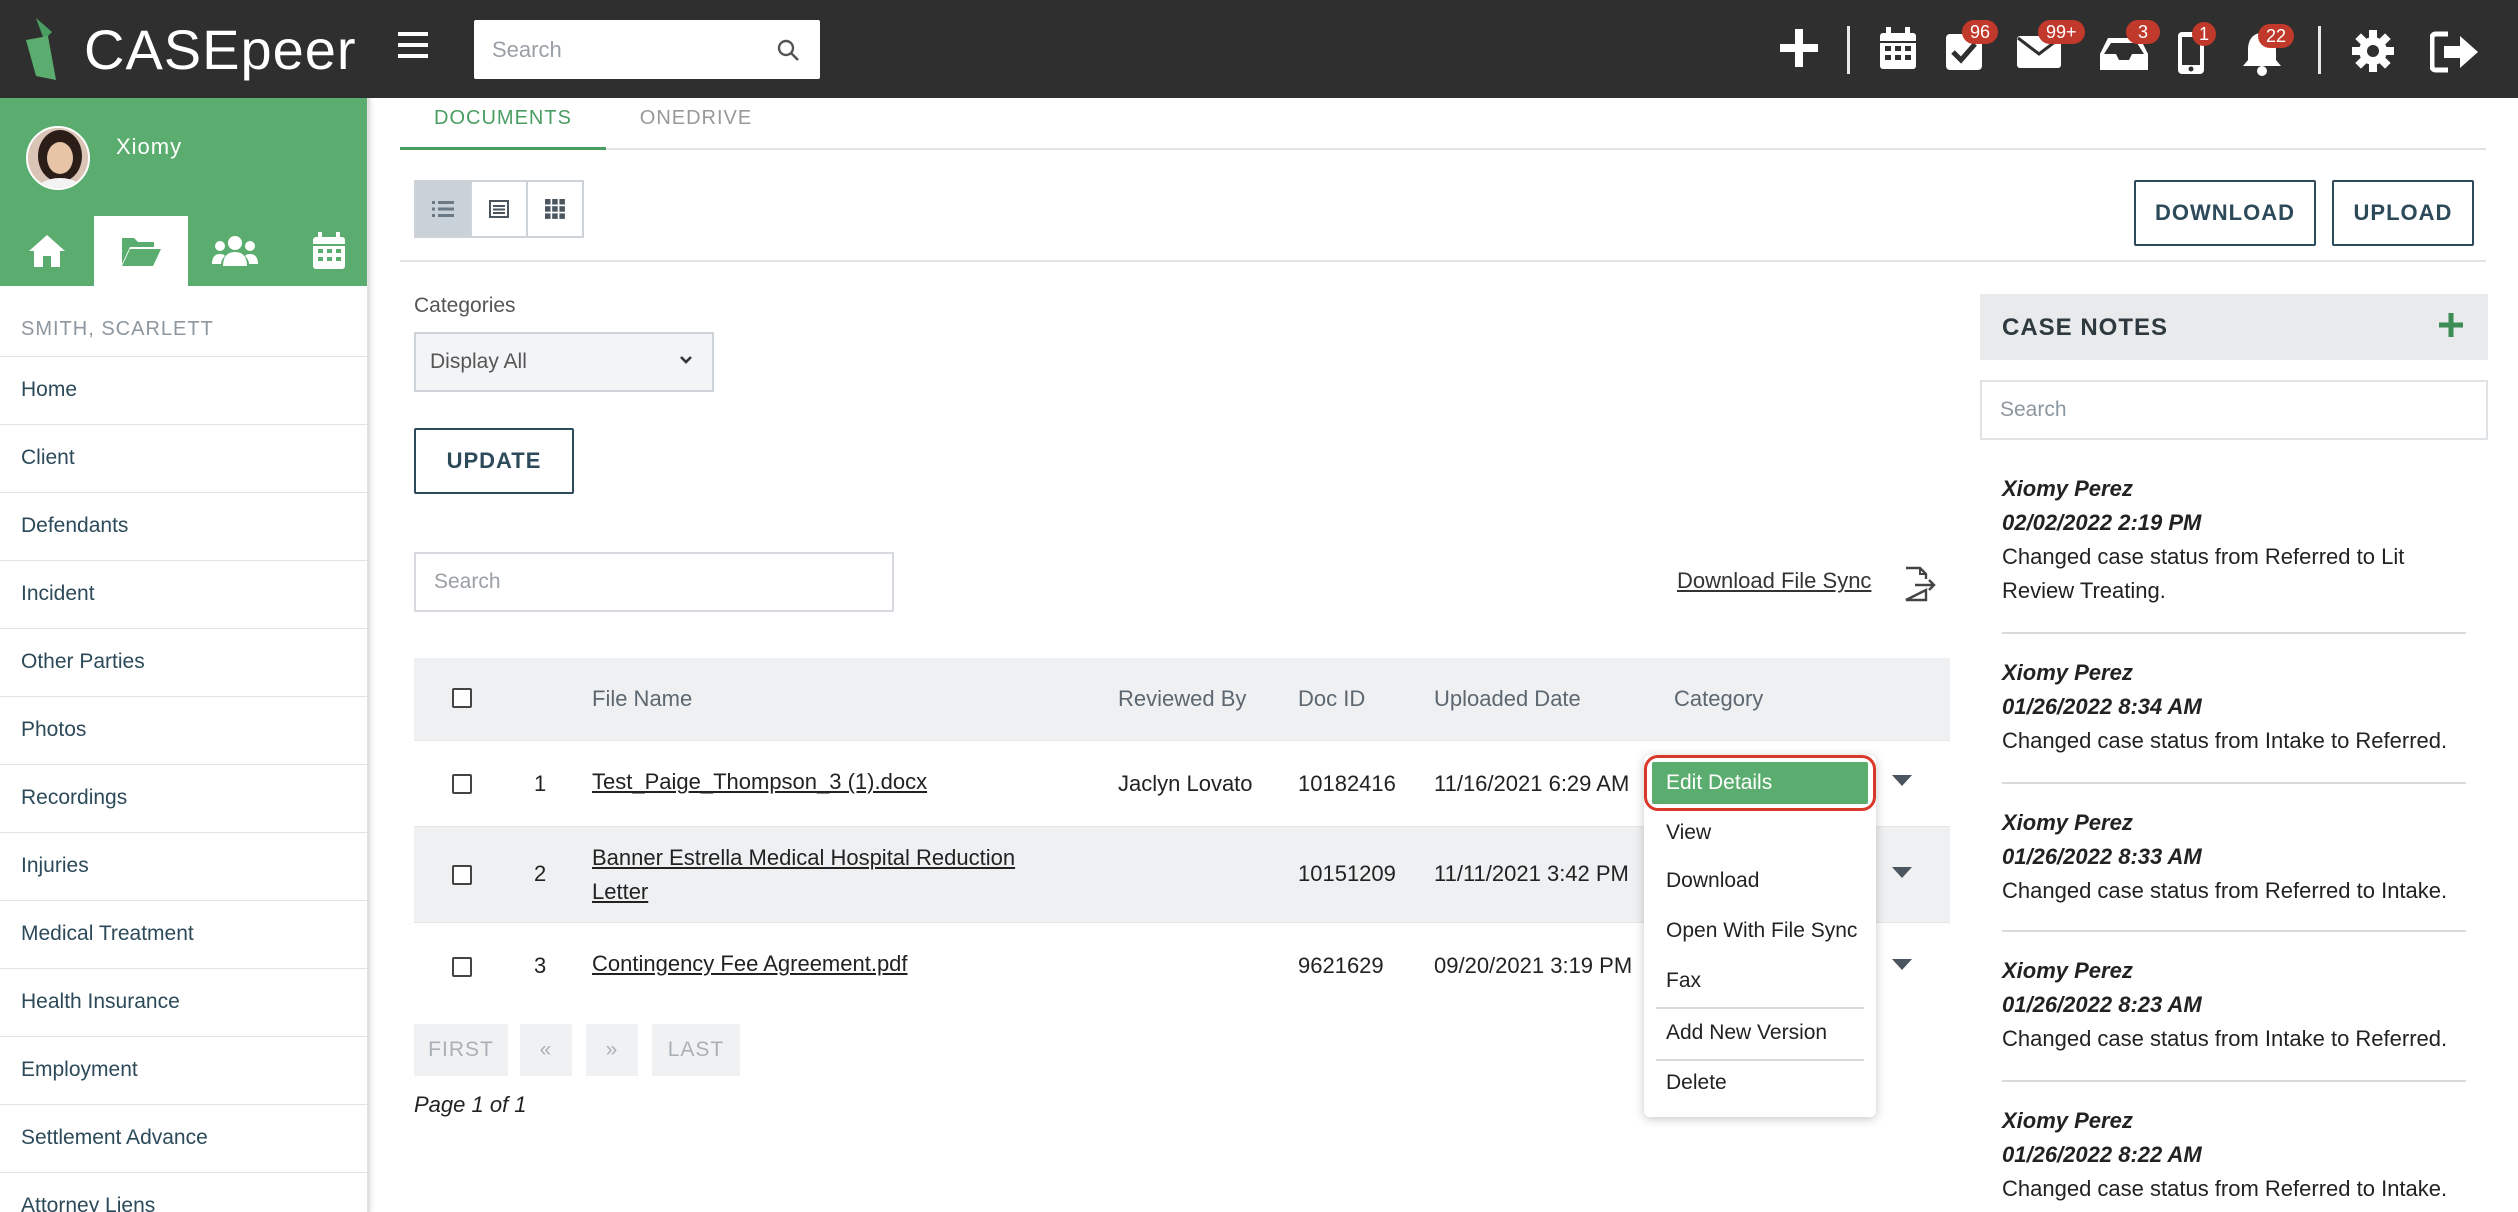 The width and height of the screenshot is (2518, 1212). What do you see at coordinates (696, 124) in the screenshot?
I see `tab-onedrive: ONEDRIVE` at bounding box center [696, 124].